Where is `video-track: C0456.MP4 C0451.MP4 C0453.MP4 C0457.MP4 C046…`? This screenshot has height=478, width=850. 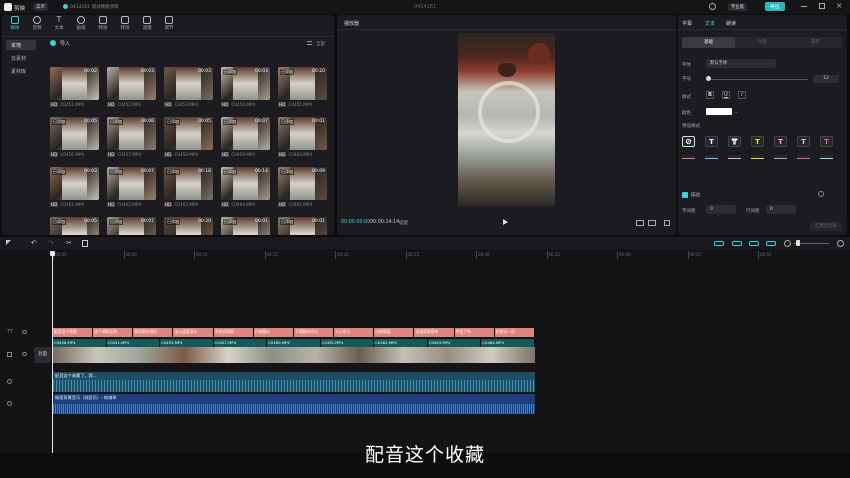
video-track: C0456.MP4 C0451.MP4 C0453.MP4 C0457.MP4 C046… is located at coordinates (294, 351).